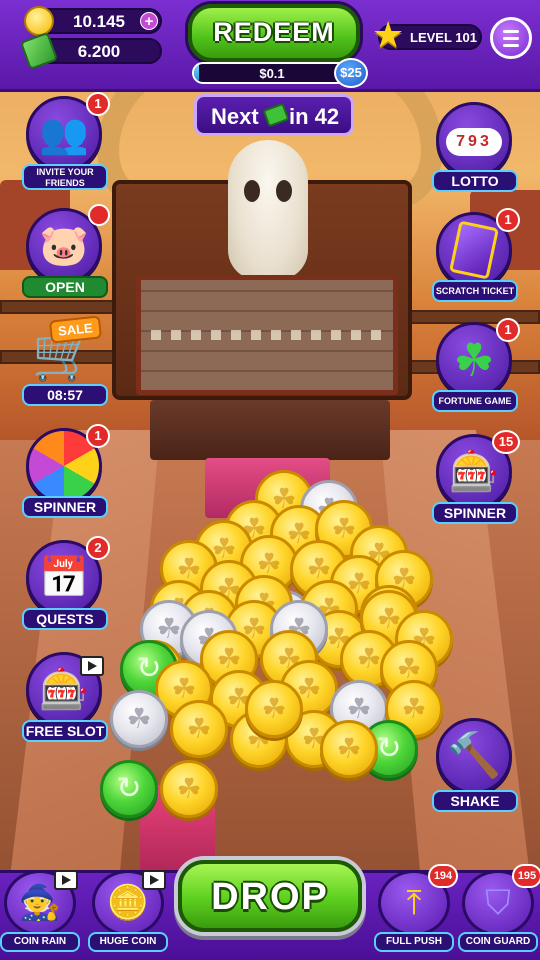  I want to click on lotto-button: 793 LOTTO, so click(475, 149).